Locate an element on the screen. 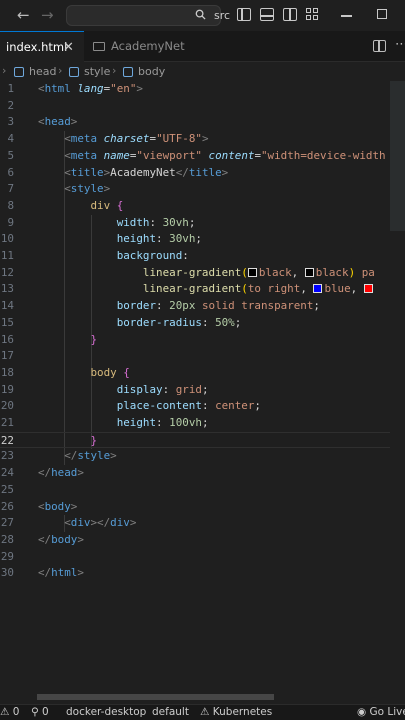 This screenshot has height=720, width=405. tab-academynet: AcademyNet is located at coordinates (142, 46).